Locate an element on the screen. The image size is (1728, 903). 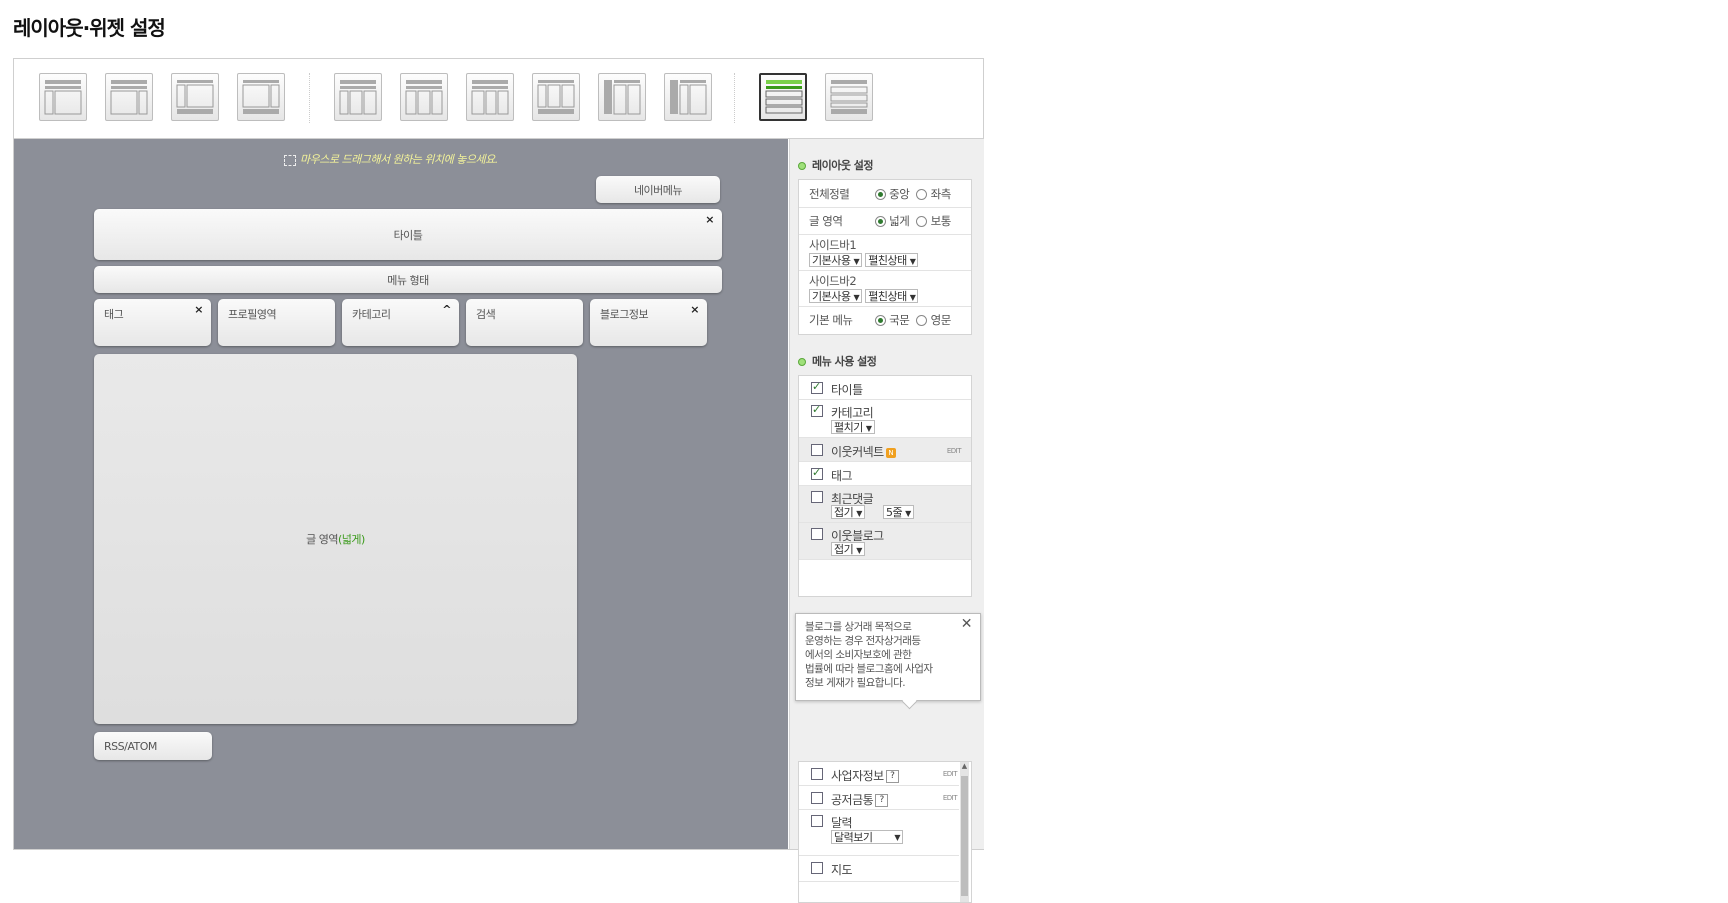
menu-item-coin-bank: 공저금통? EDIT is located at coordinates (879, 798).